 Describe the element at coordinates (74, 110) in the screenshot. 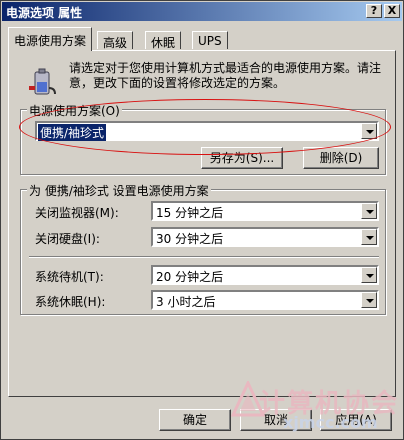

I see `power-scheme-group-label: 电源使用方案(O)` at that location.